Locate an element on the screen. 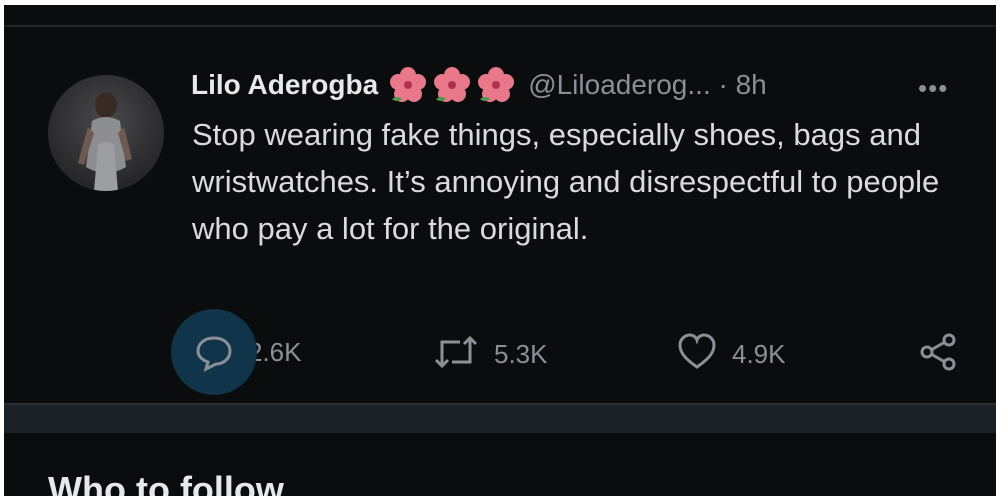 Image resolution: width=1000 pixels, height=500 pixels. share-button is located at coordinates (938, 354).